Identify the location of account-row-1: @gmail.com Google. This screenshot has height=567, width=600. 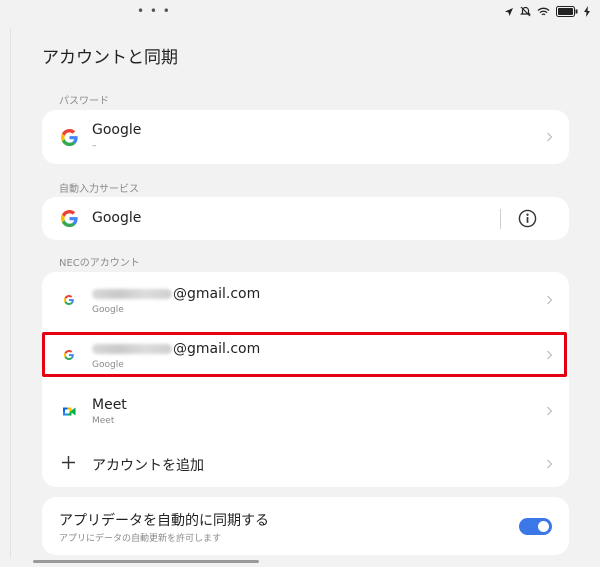
(305, 299).